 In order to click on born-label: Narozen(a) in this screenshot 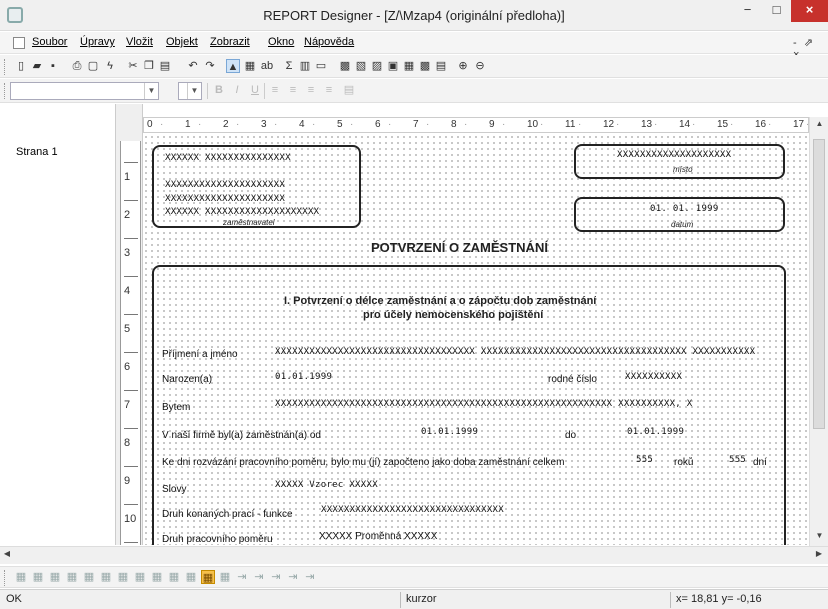, I will do `click(192, 379)`.